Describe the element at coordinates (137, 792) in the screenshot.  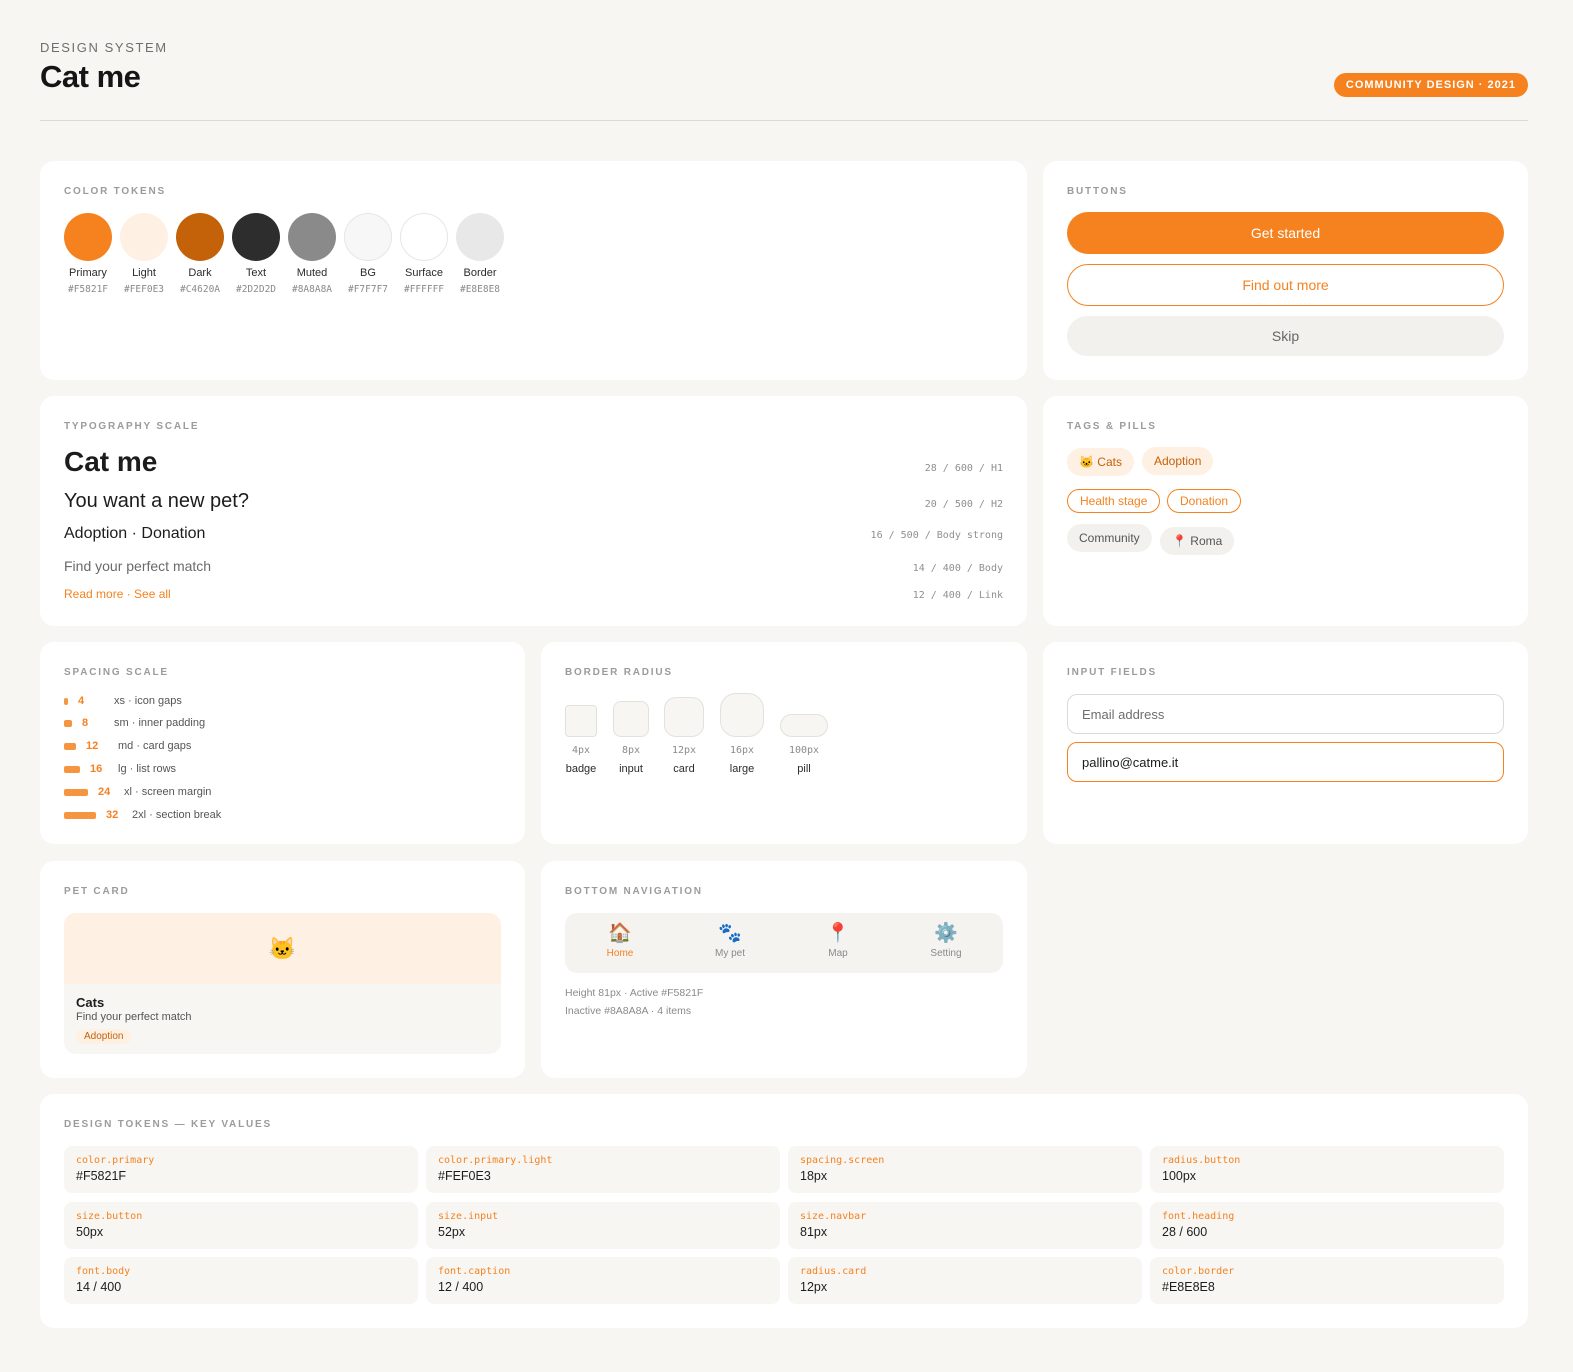
I see `spacing-row: 24 xl · screen margin` at that location.